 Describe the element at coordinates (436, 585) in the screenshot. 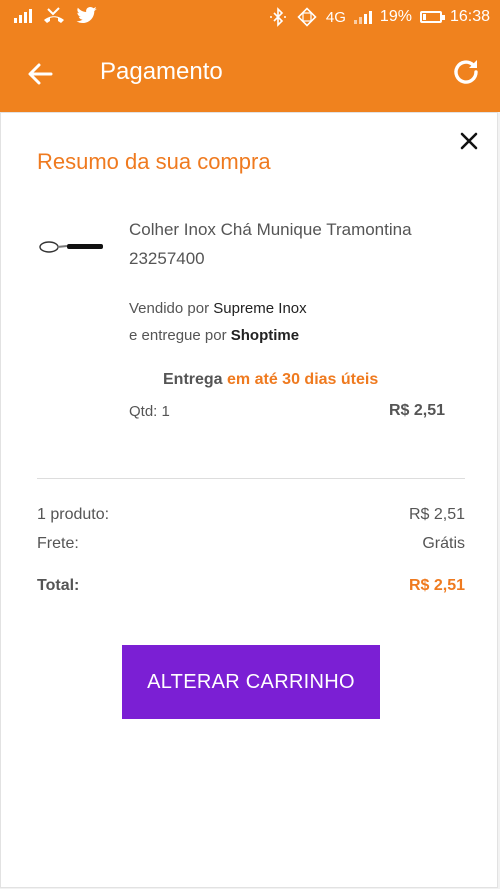

I see `total-value: R$ 2,51` at that location.